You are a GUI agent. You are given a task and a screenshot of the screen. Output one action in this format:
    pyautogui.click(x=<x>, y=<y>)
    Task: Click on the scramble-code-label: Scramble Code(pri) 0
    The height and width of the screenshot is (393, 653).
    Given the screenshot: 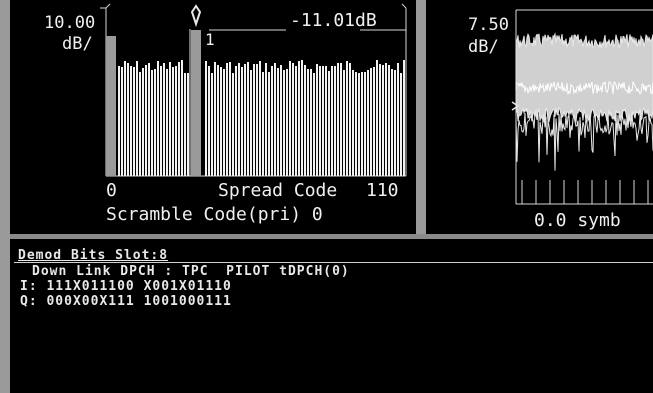 What is the action you would take?
    pyautogui.click(x=214, y=214)
    